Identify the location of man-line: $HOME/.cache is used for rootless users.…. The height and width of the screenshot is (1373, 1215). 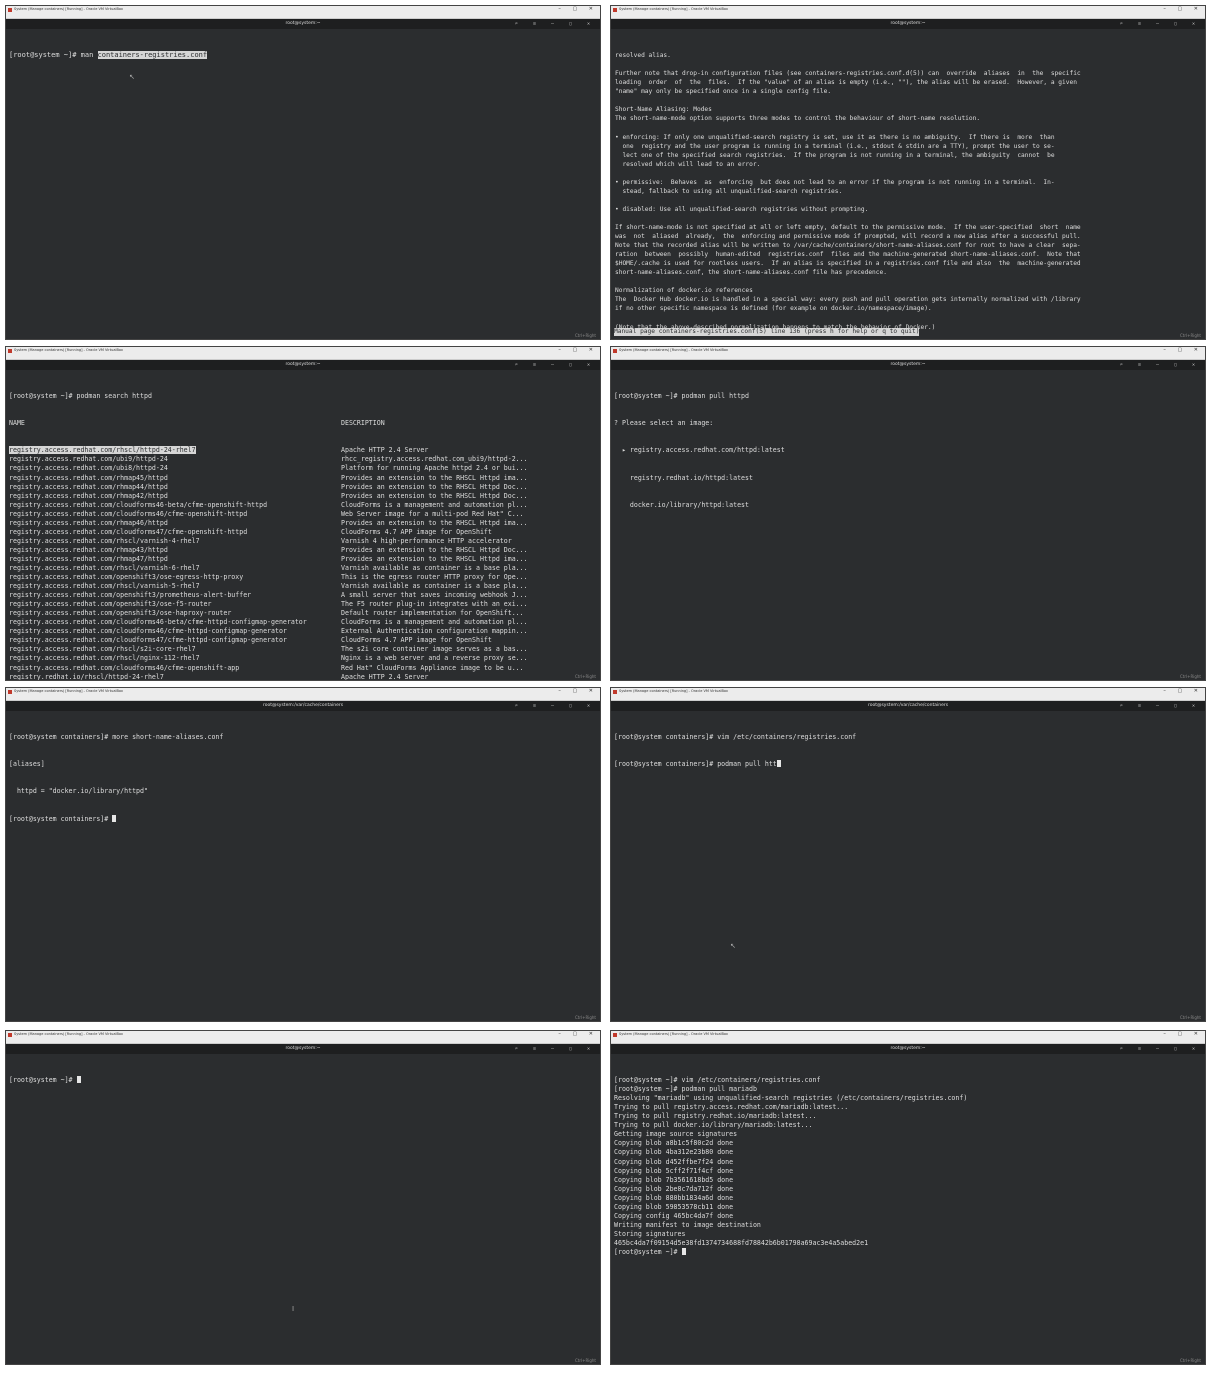
(848, 264).